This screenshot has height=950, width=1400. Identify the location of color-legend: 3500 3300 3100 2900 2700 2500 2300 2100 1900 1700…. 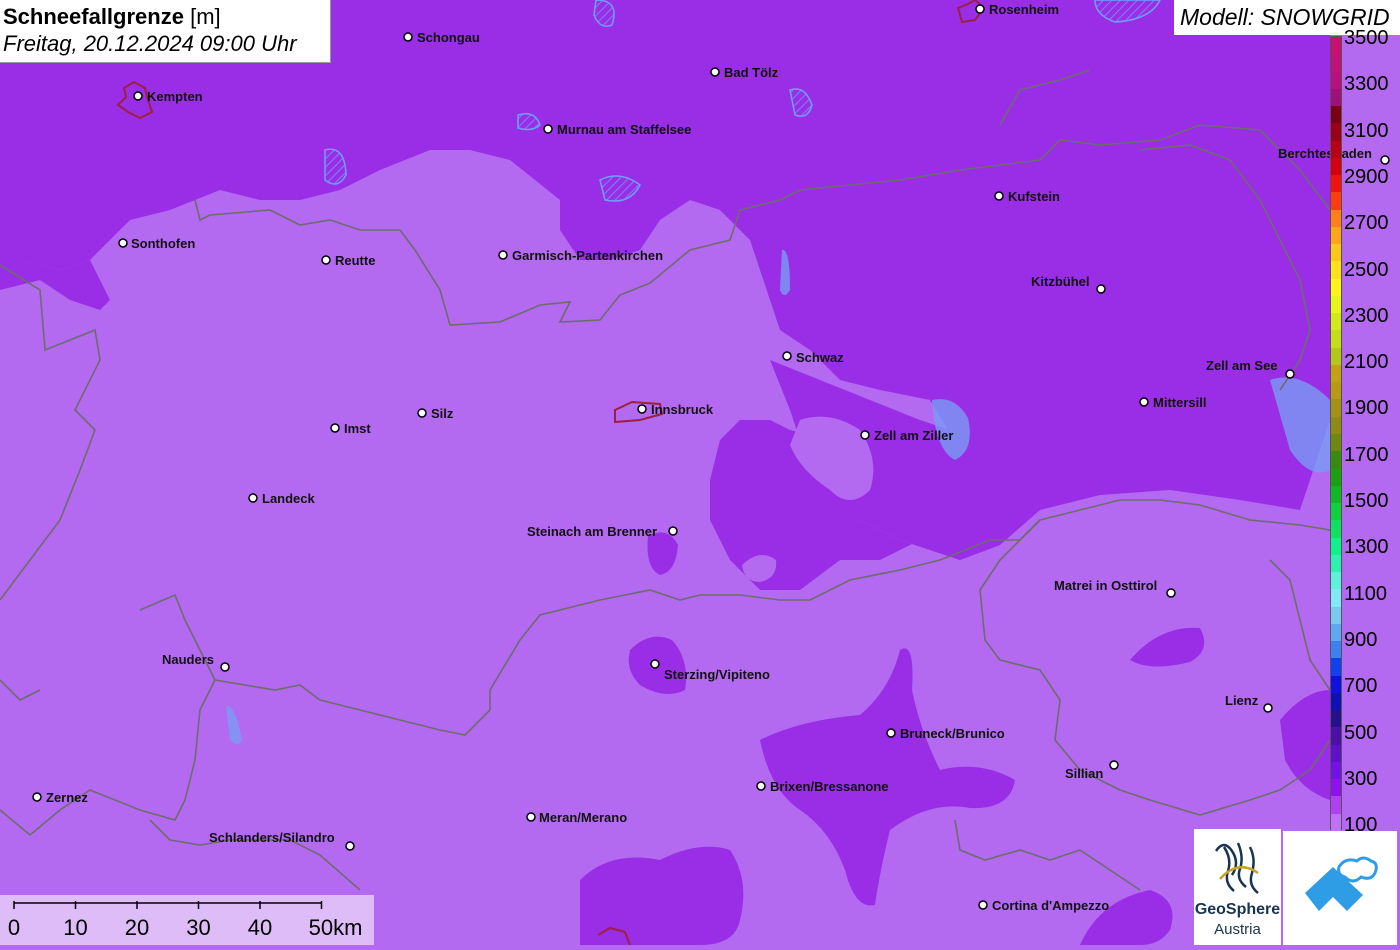
(1365, 431).